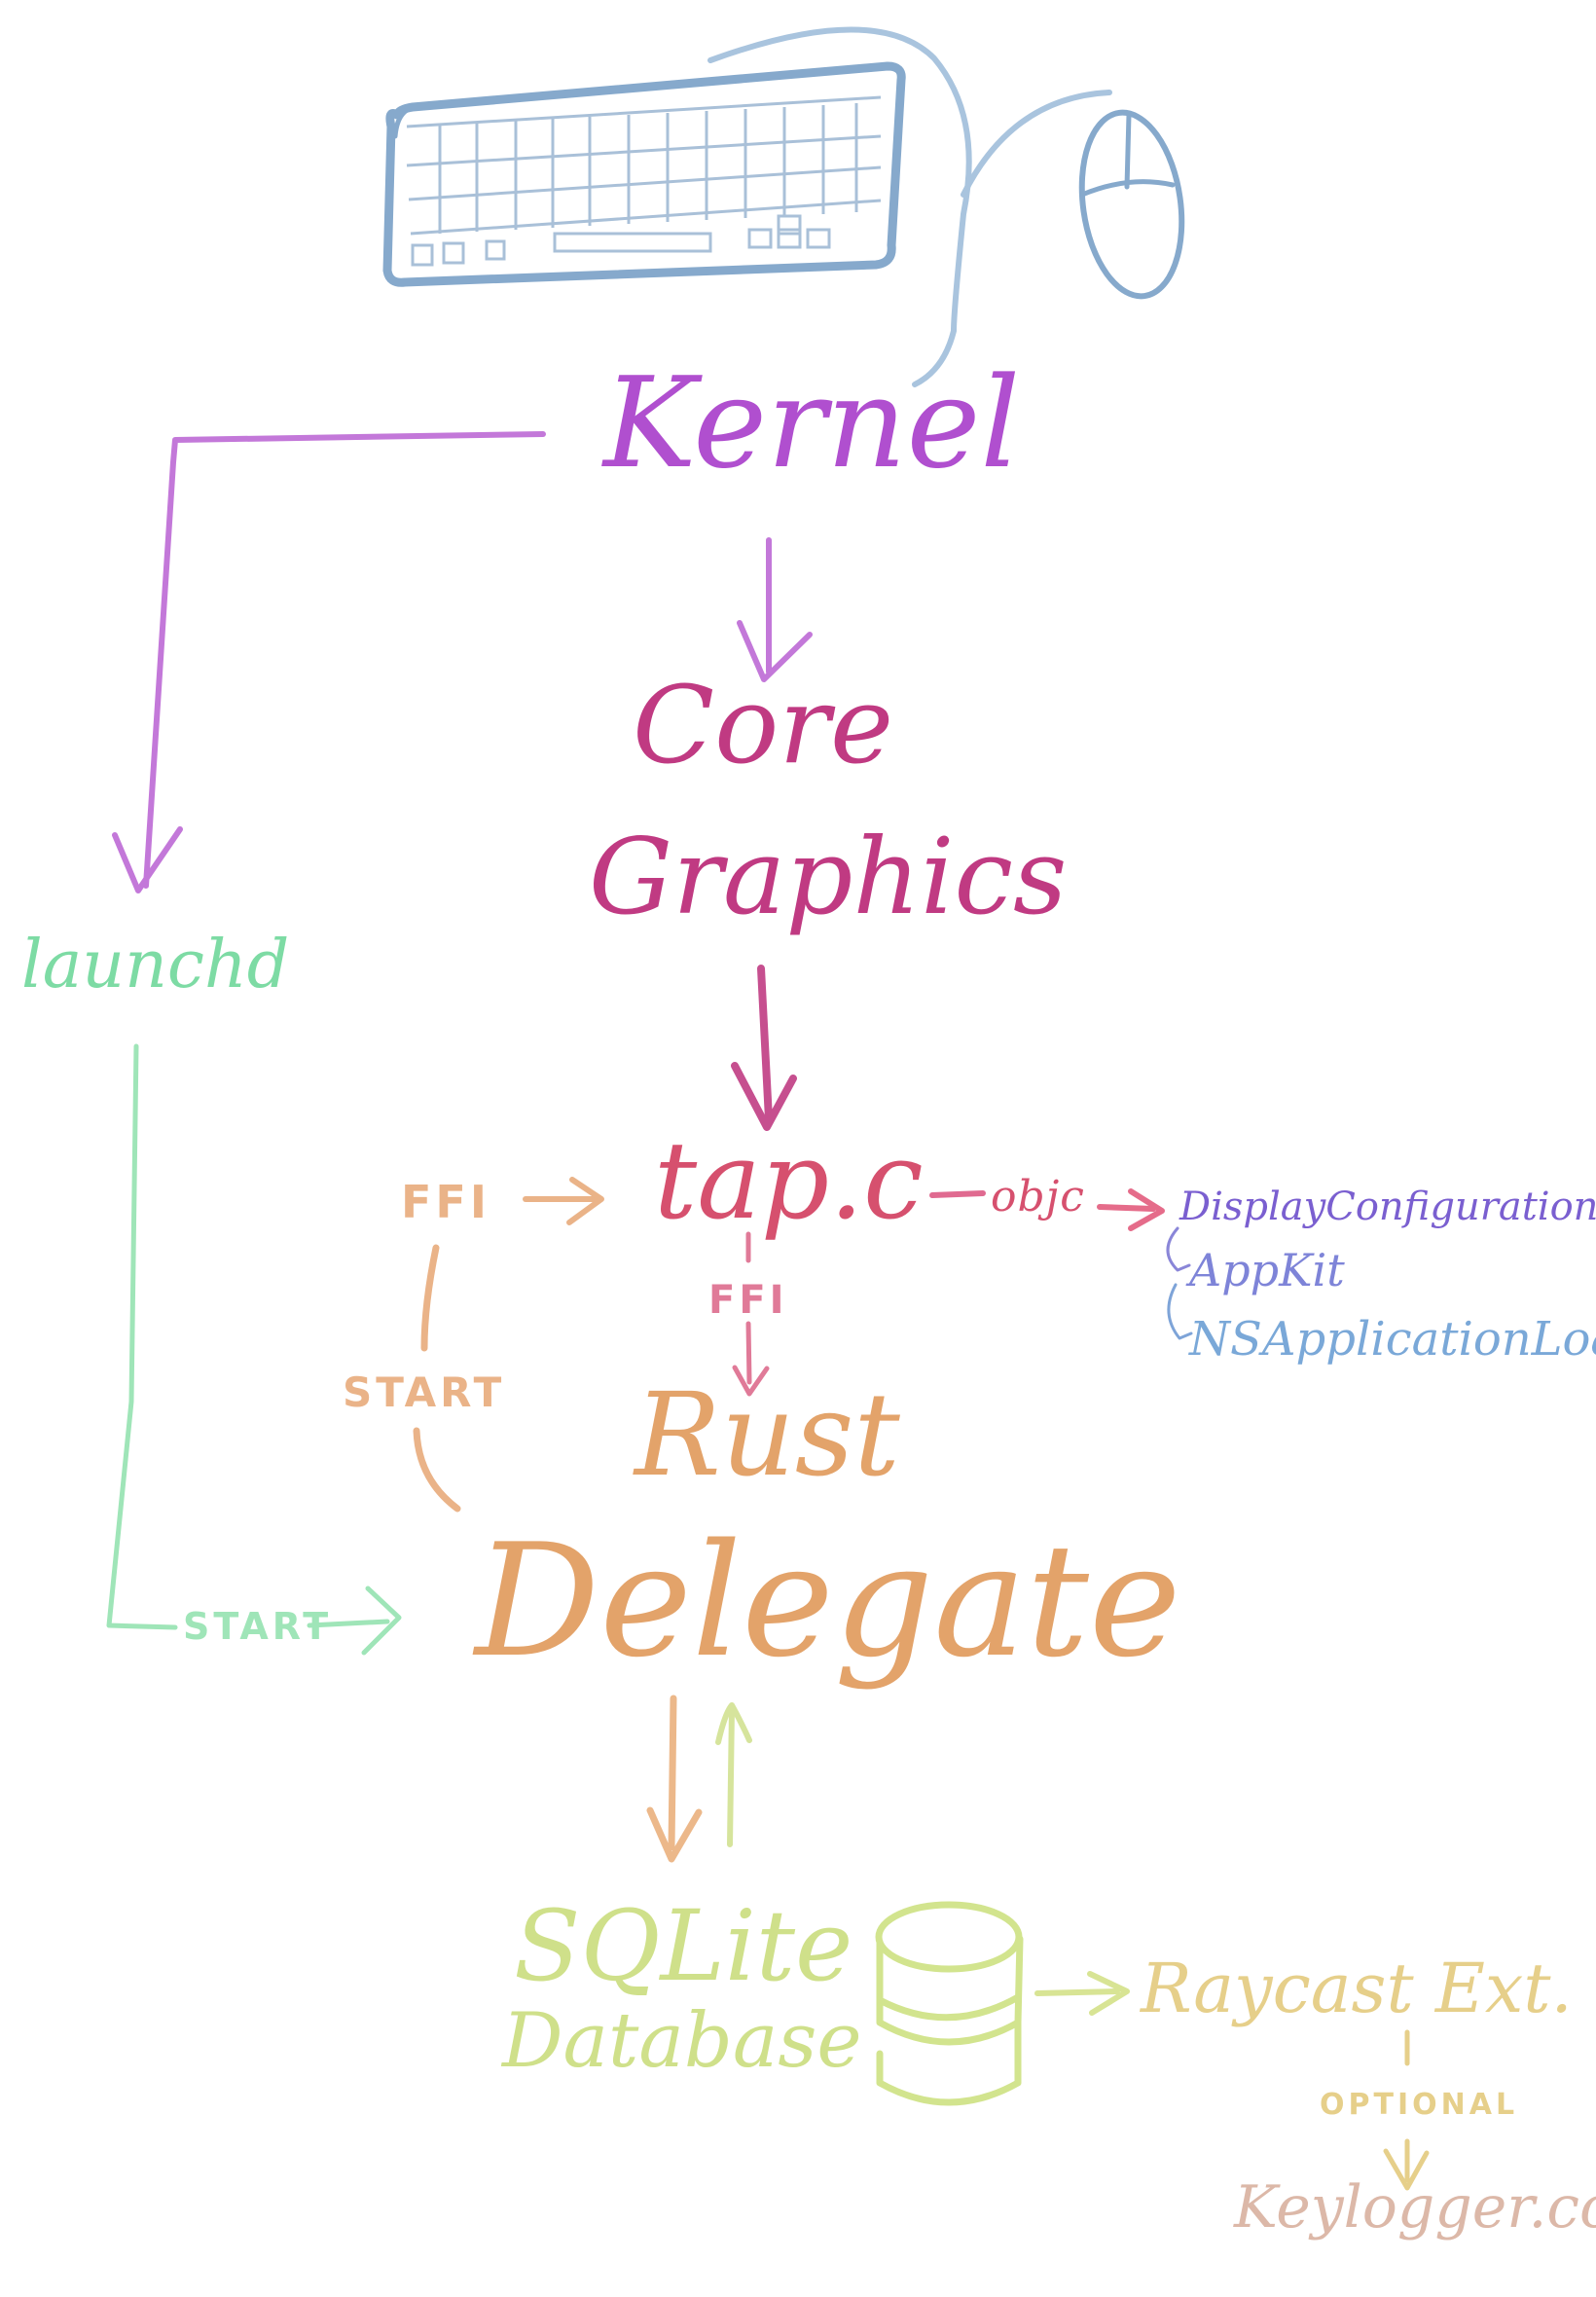 The image size is (1596, 2297). I want to click on mouse-icon, so click(1131, 204).